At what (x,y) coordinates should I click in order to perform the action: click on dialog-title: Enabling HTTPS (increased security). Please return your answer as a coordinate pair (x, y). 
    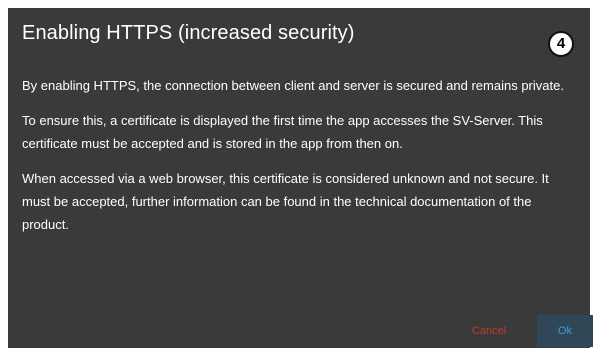
    Looking at the image, I should click on (188, 33).